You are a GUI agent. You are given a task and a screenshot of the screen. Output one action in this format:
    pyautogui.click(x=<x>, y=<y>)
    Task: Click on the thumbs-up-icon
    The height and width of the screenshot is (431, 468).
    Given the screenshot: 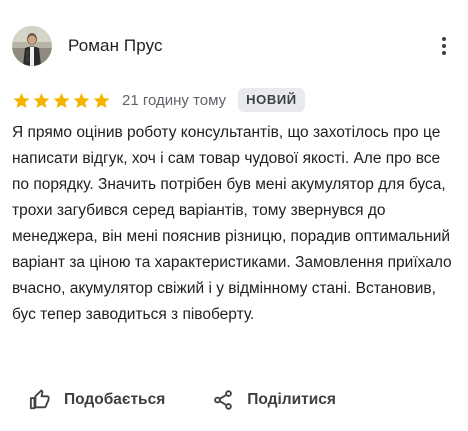 What is the action you would take?
    pyautogui.click(x=40, y=400)
    